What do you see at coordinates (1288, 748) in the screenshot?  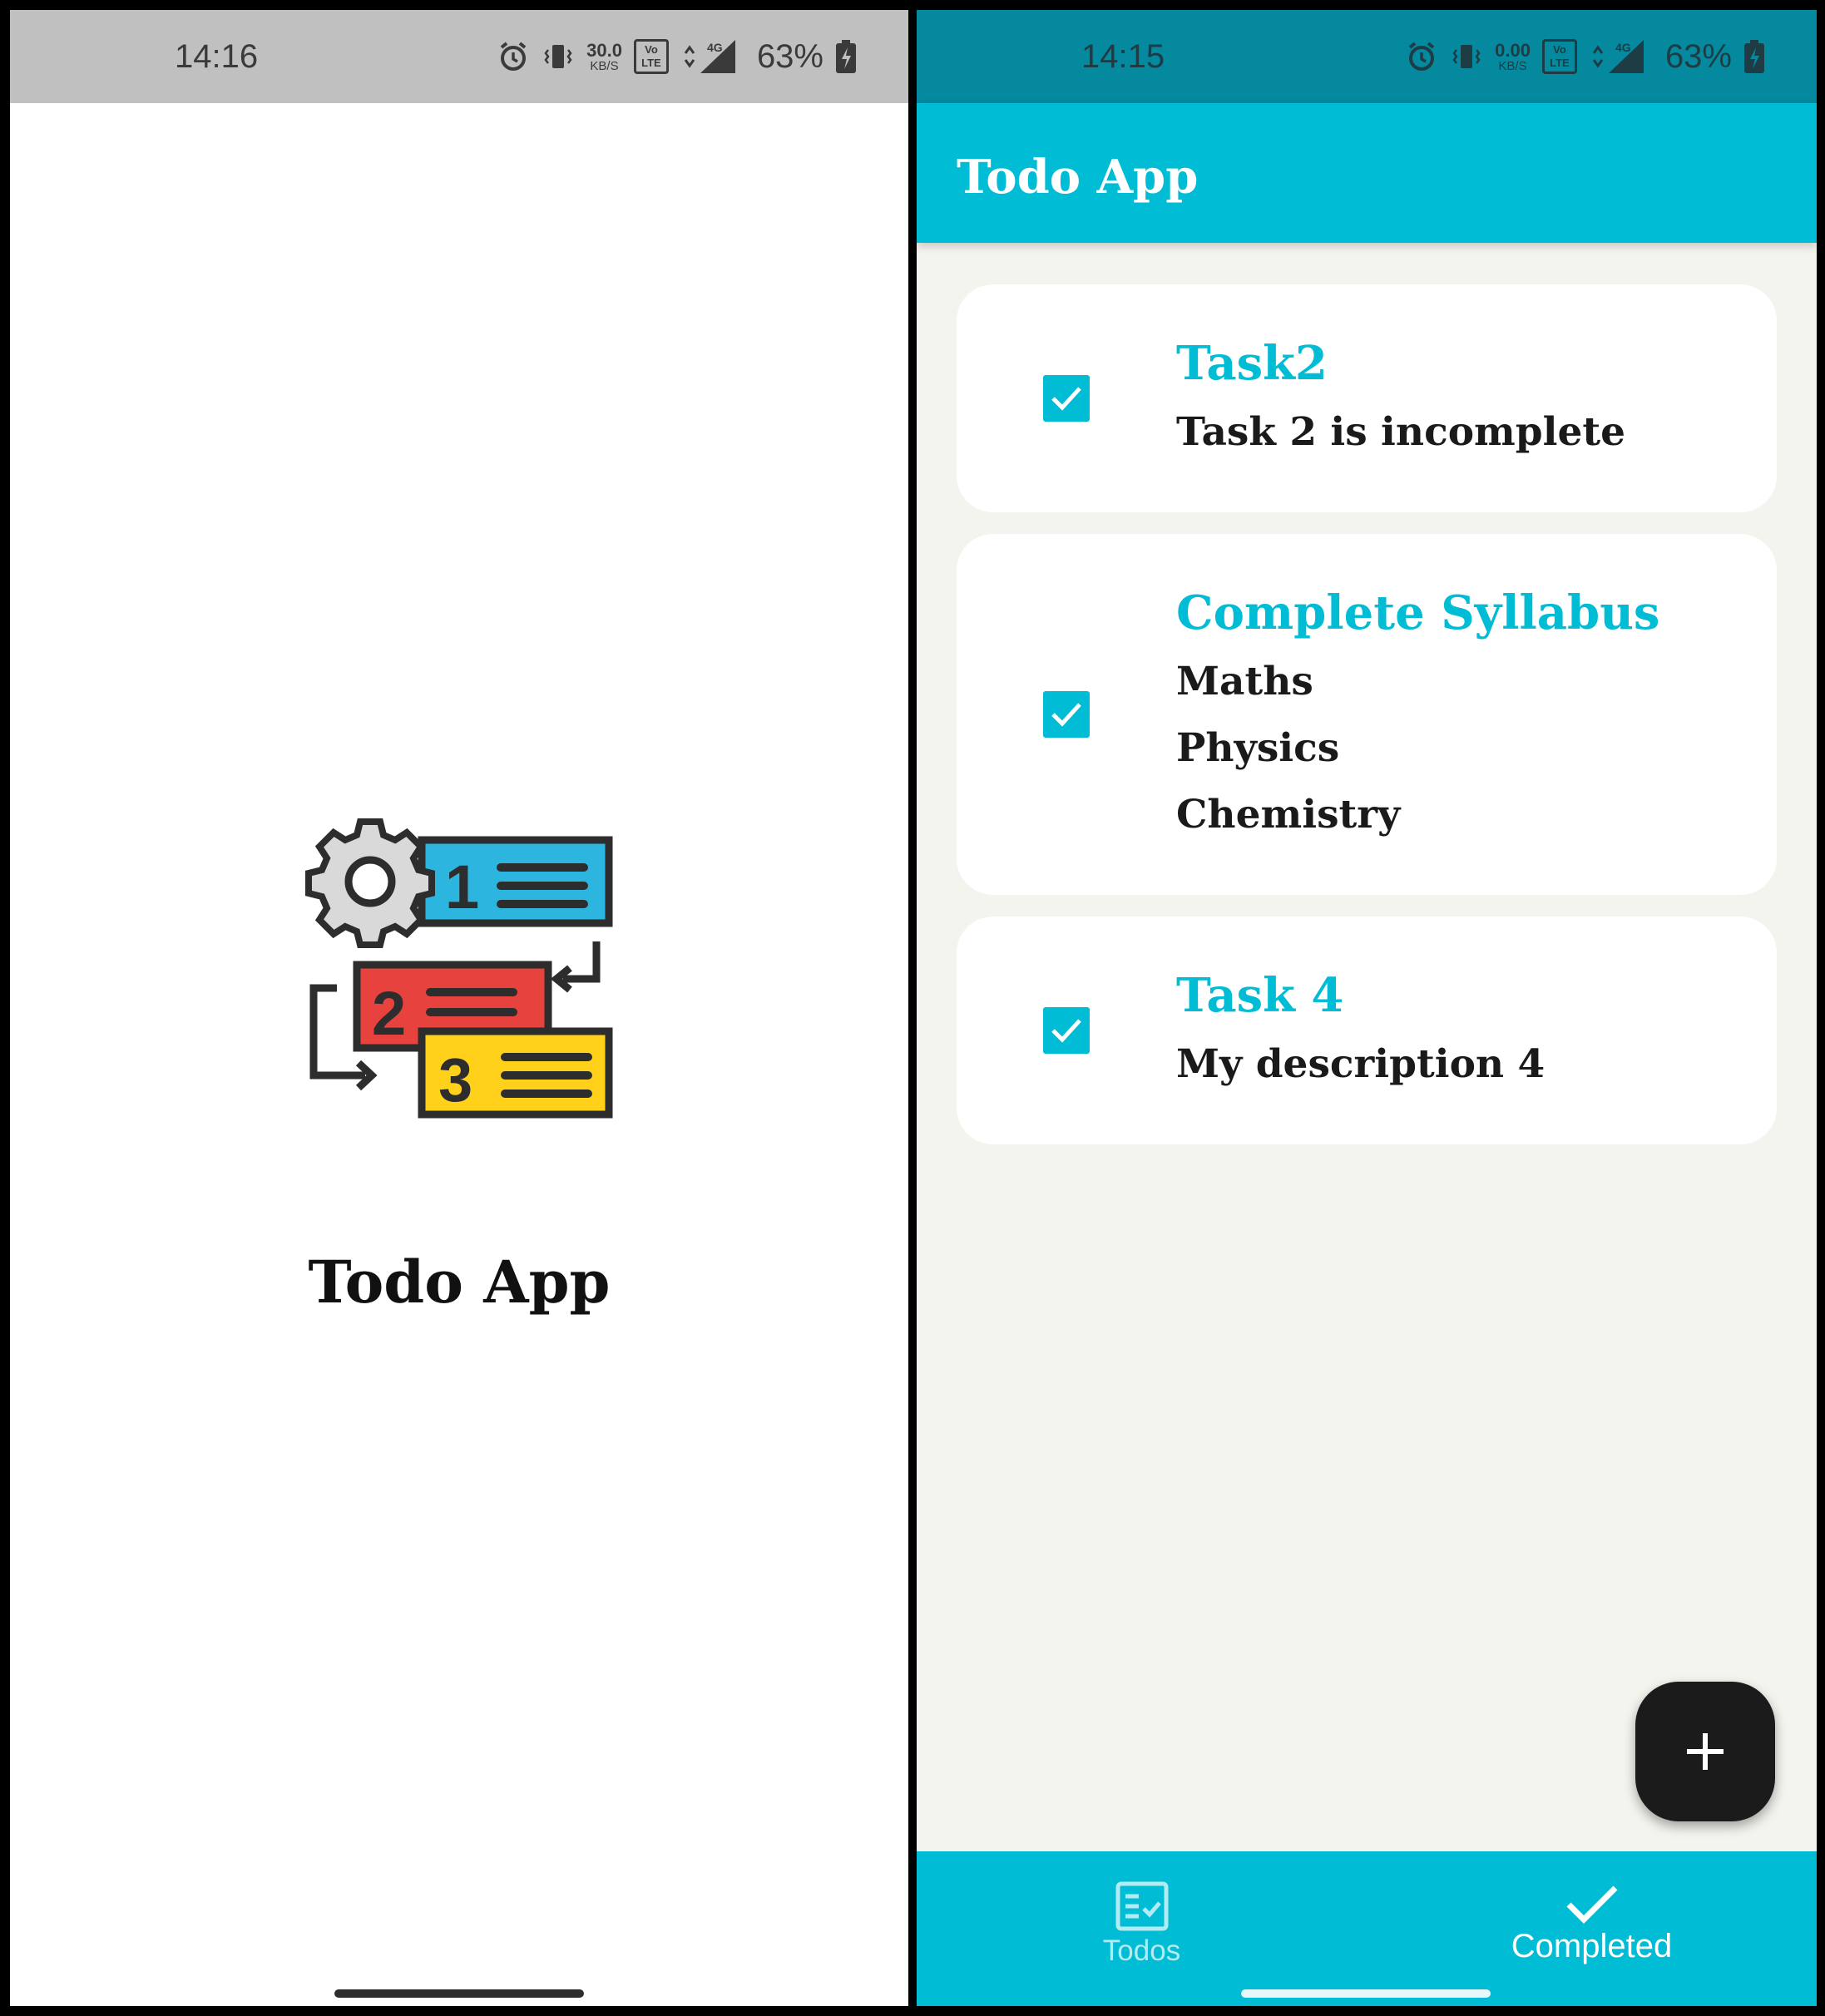 I see `task-description: Maths Physics Chemistry` at bounding box center [1288, 748].